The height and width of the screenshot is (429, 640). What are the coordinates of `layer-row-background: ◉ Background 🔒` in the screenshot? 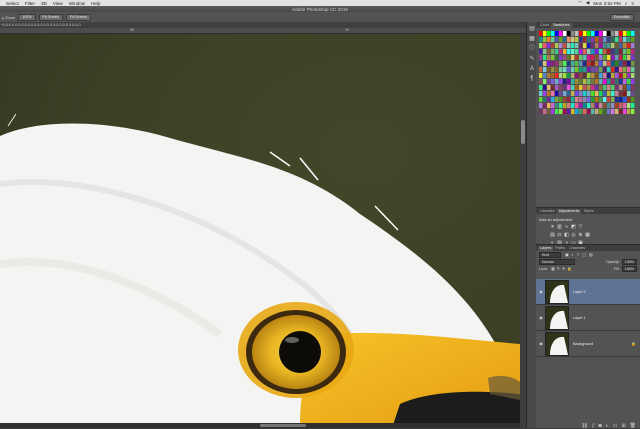 It's located at (588, 344).